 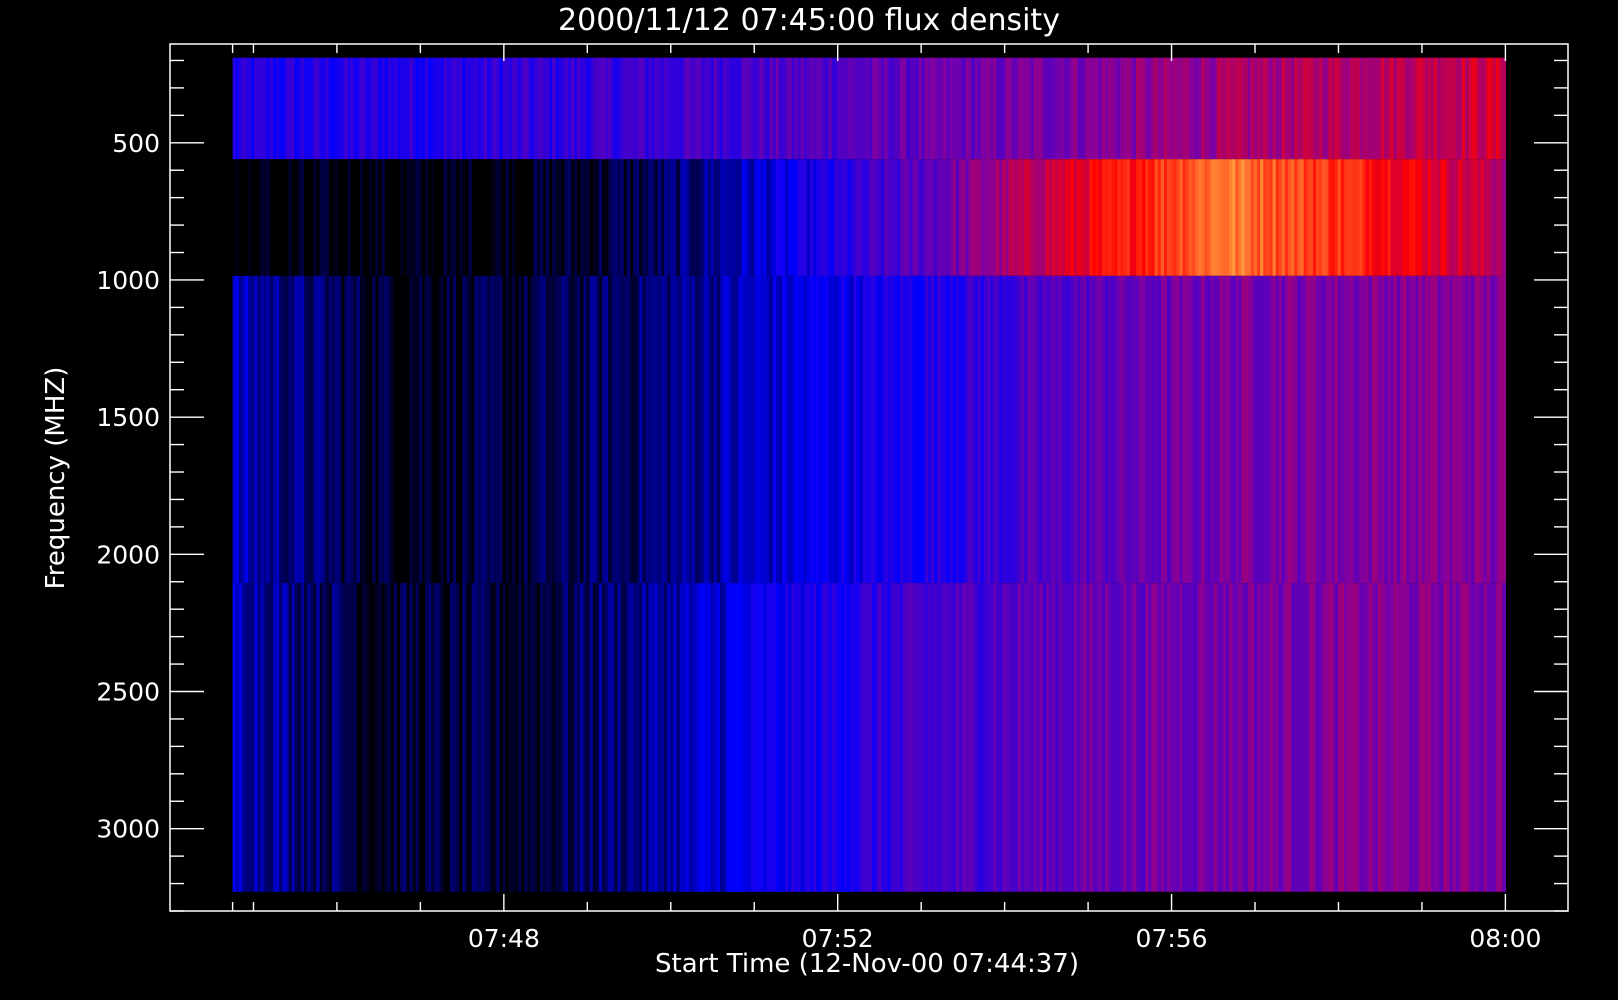 What do you see at coordinates (56, 478) in the screenshot?
I see `y-axis-label: Frequency (MHZ)` at bounding box center [56, 478].